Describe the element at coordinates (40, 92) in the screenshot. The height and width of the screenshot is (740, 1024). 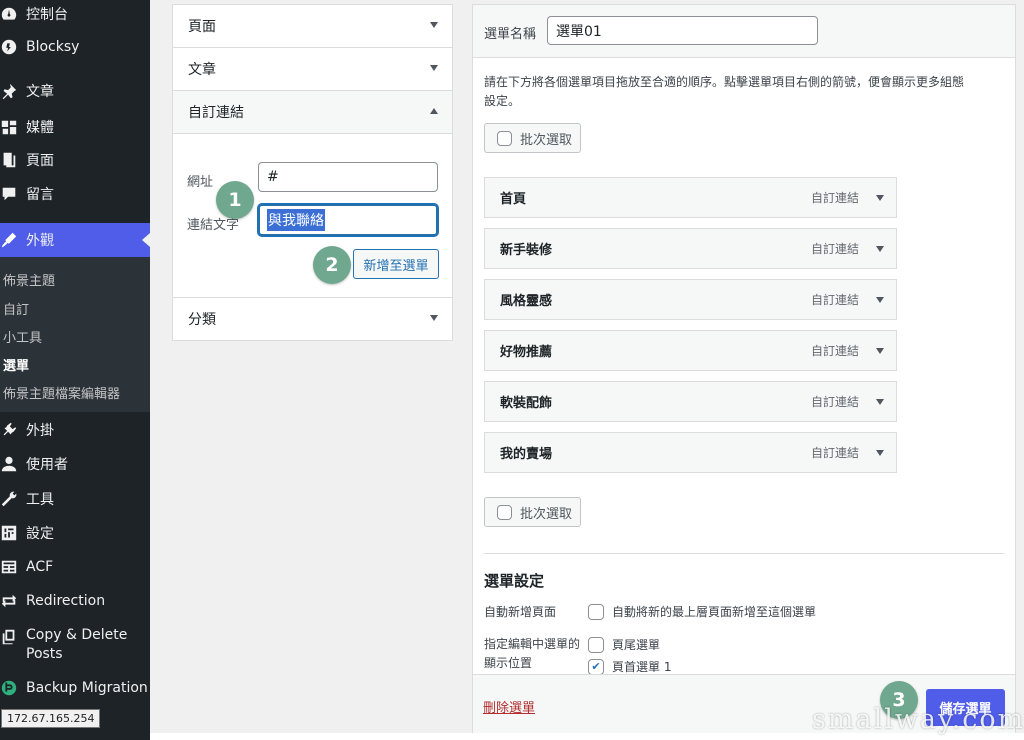
I see `sidebar-item-label: 文章` at that location.